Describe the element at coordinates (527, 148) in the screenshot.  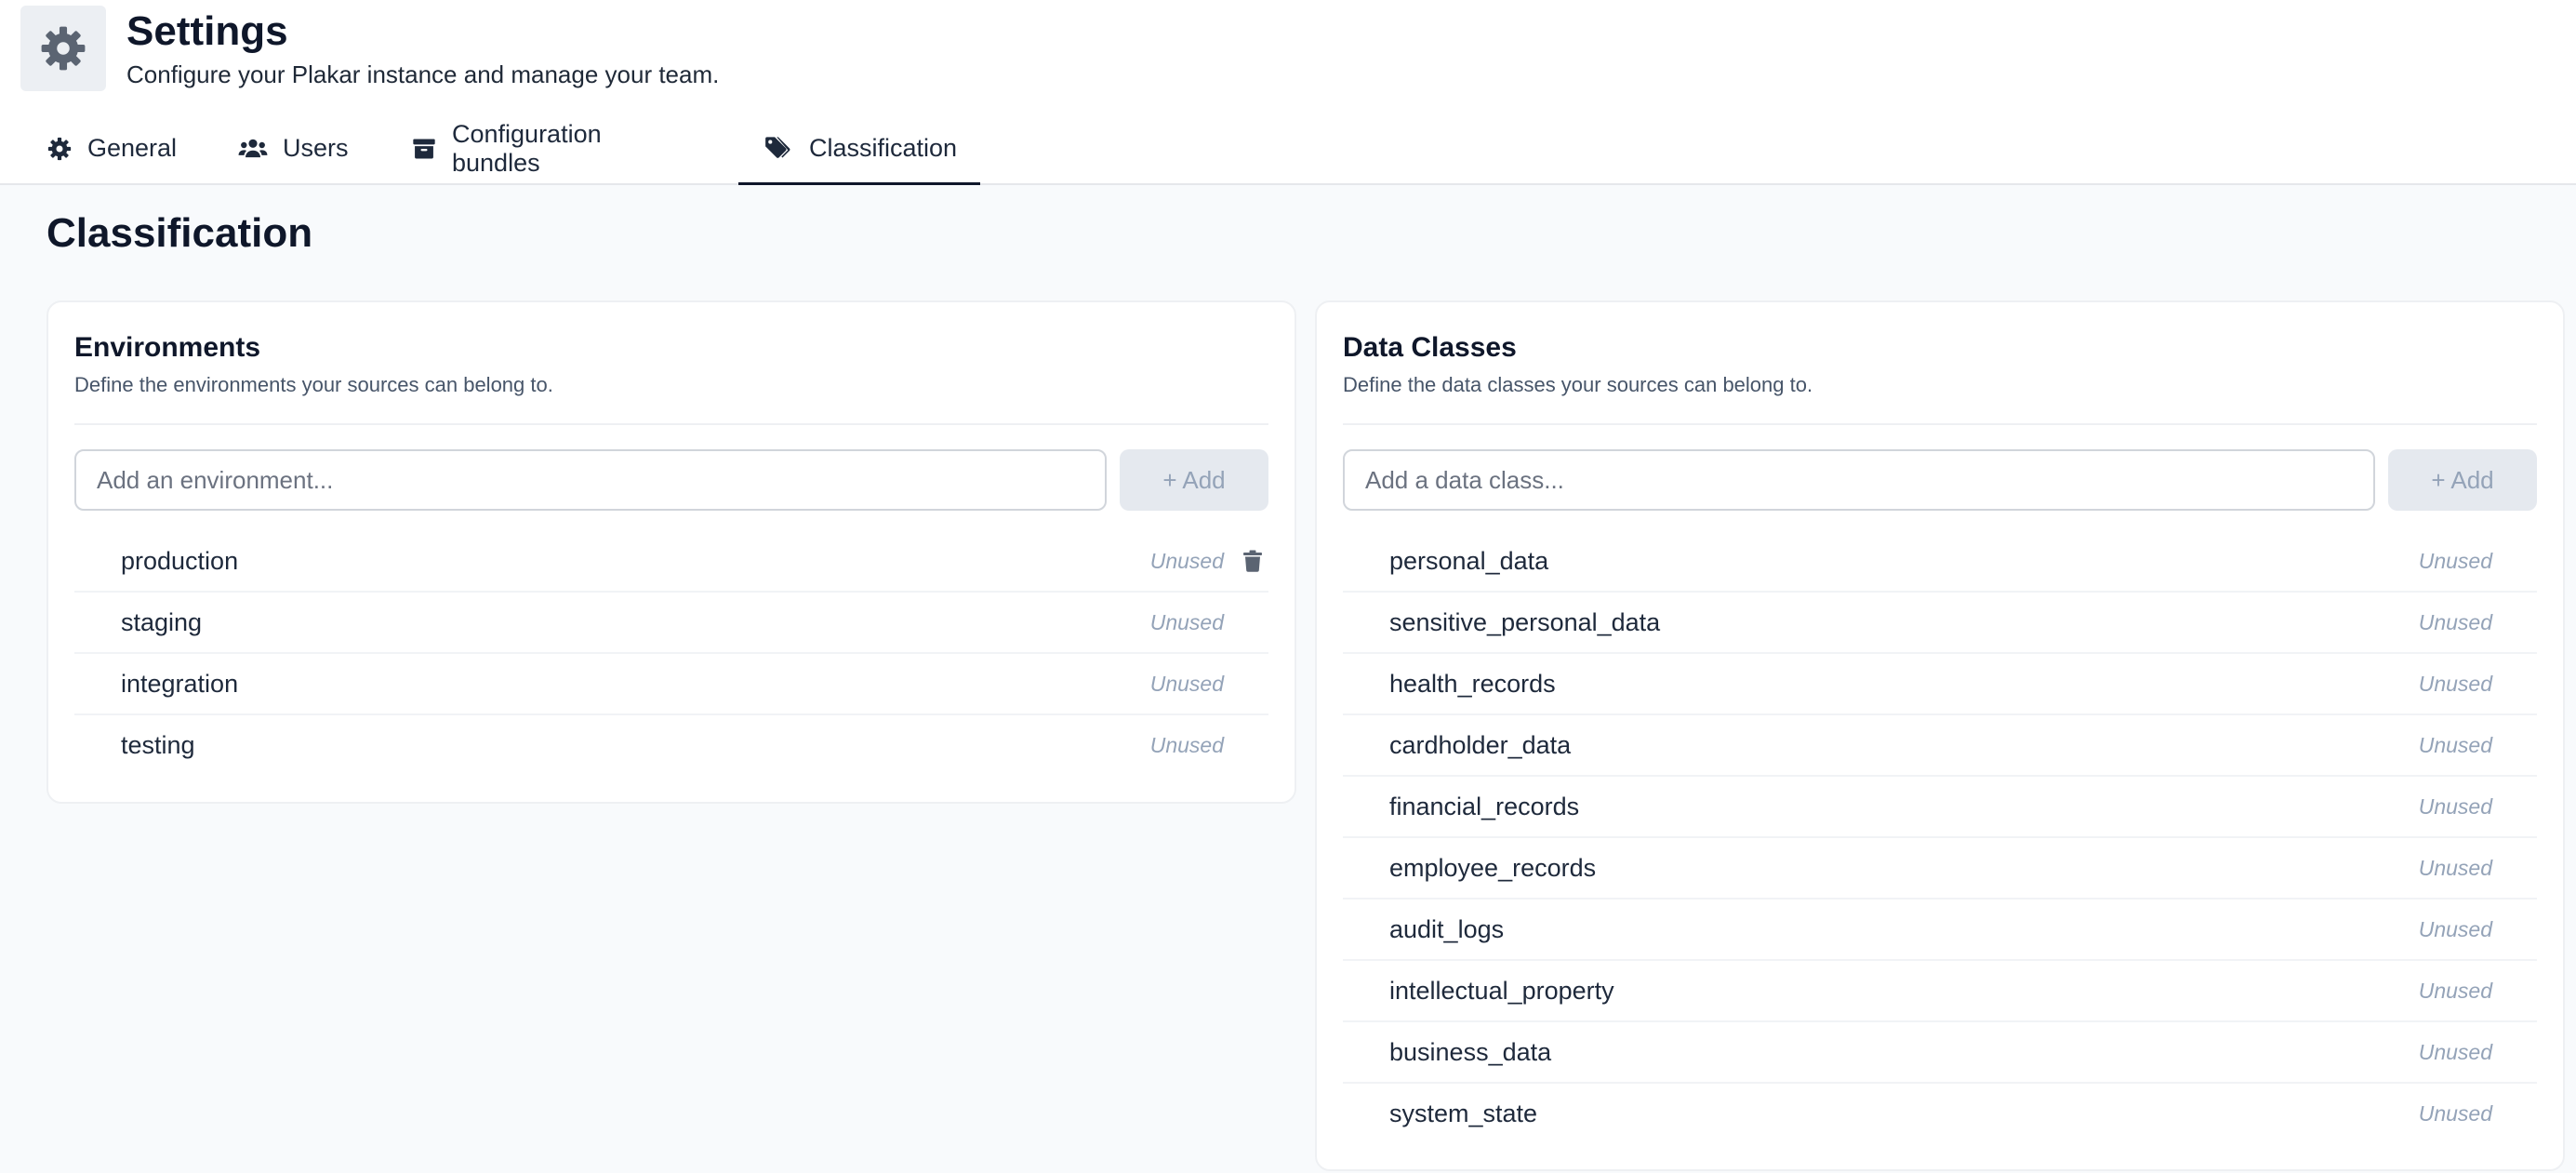
I see `tab-label: Configuration bundles` at that location.